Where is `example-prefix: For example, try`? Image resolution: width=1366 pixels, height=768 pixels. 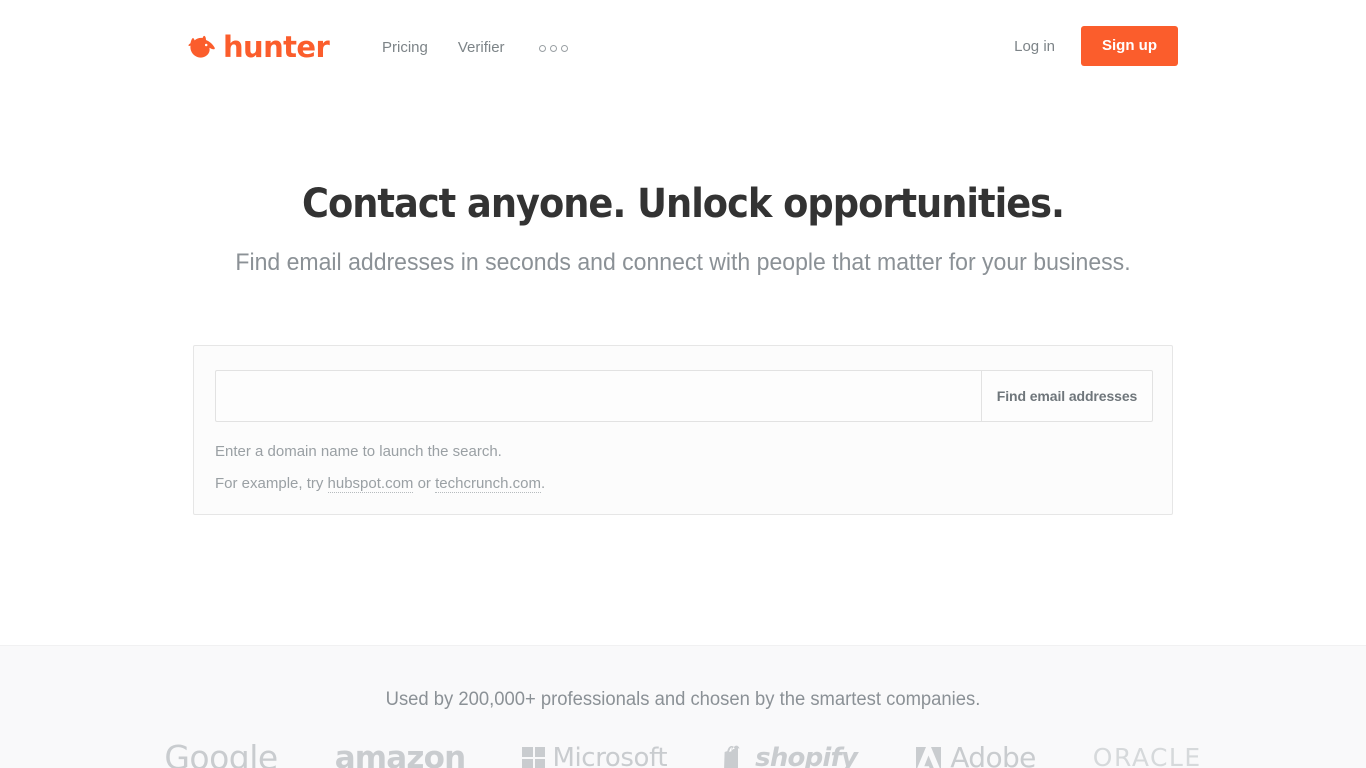
example-prefix: For example, try is located at coordinates (271, 483).